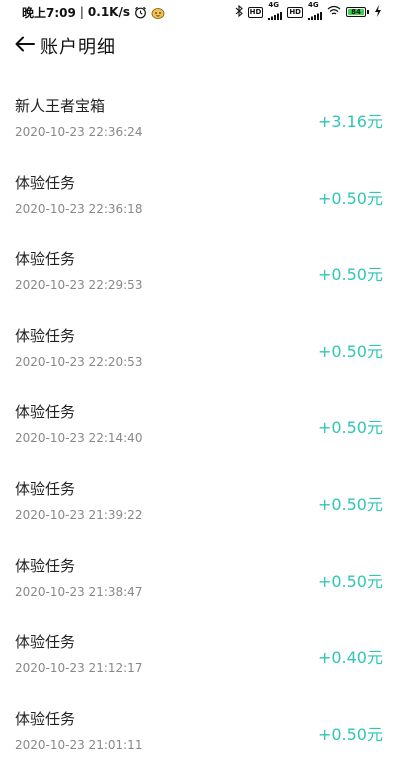 The width and height of the screenshot is (394, 774). I want to click on record-time: 2020-10-23 21:39:22, so click(79, 514).